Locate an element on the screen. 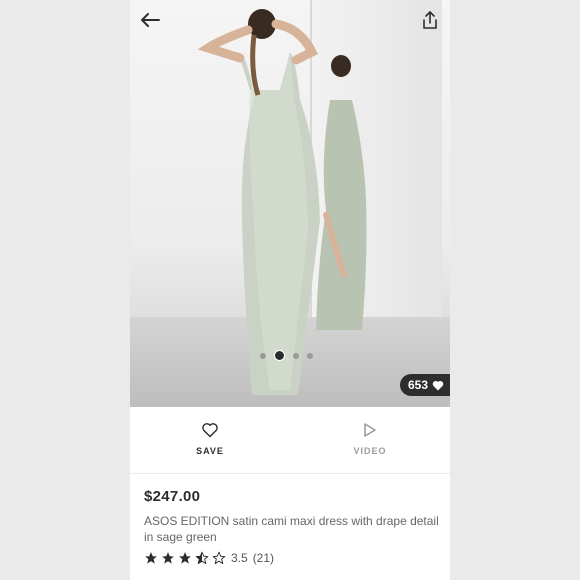 The image size is (580, 580). rating-value: 3.5 is located at coordinates (239, 558).